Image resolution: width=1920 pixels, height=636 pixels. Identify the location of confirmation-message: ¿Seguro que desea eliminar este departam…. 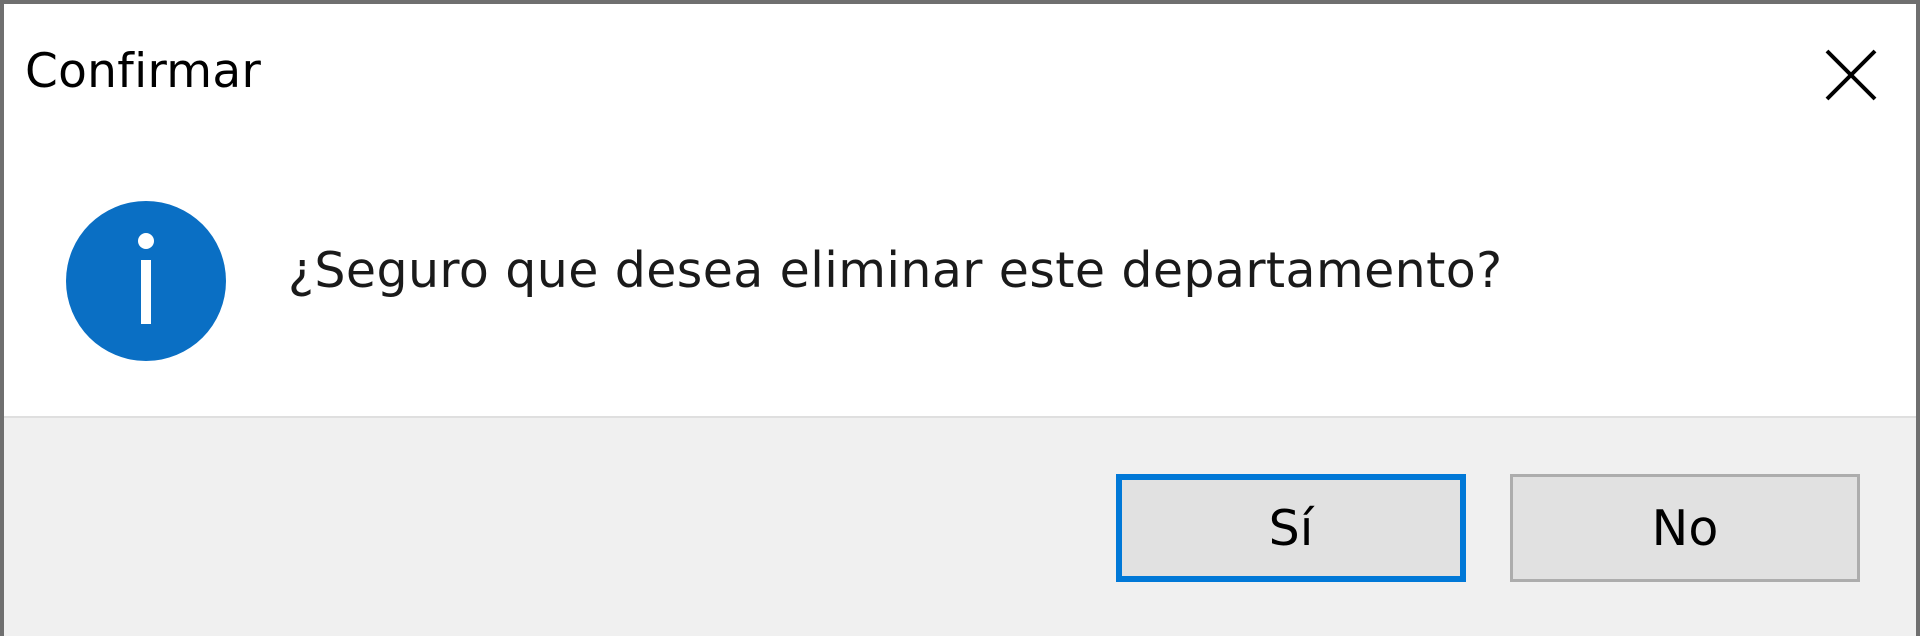
(895, 270).